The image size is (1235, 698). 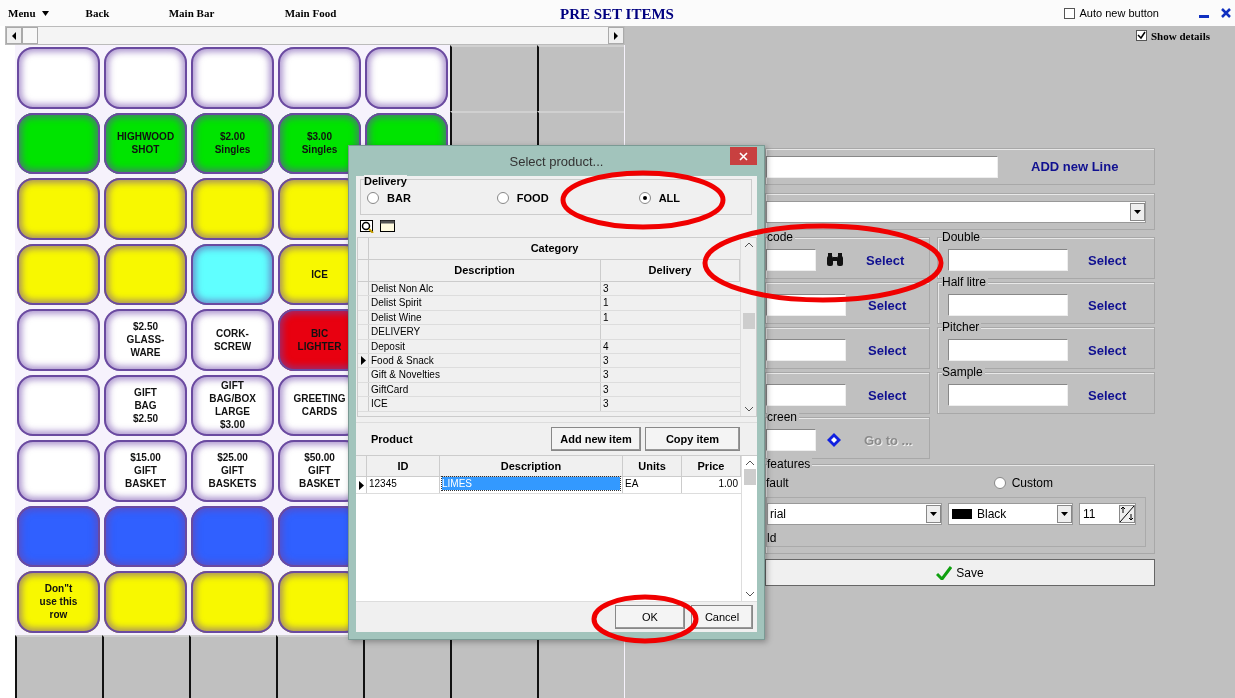 What do you see at coordinates (145, 143) in the screenshot?
I see `preset-button: HIGHWOOD SHOT` at bounding box center [145, 143].